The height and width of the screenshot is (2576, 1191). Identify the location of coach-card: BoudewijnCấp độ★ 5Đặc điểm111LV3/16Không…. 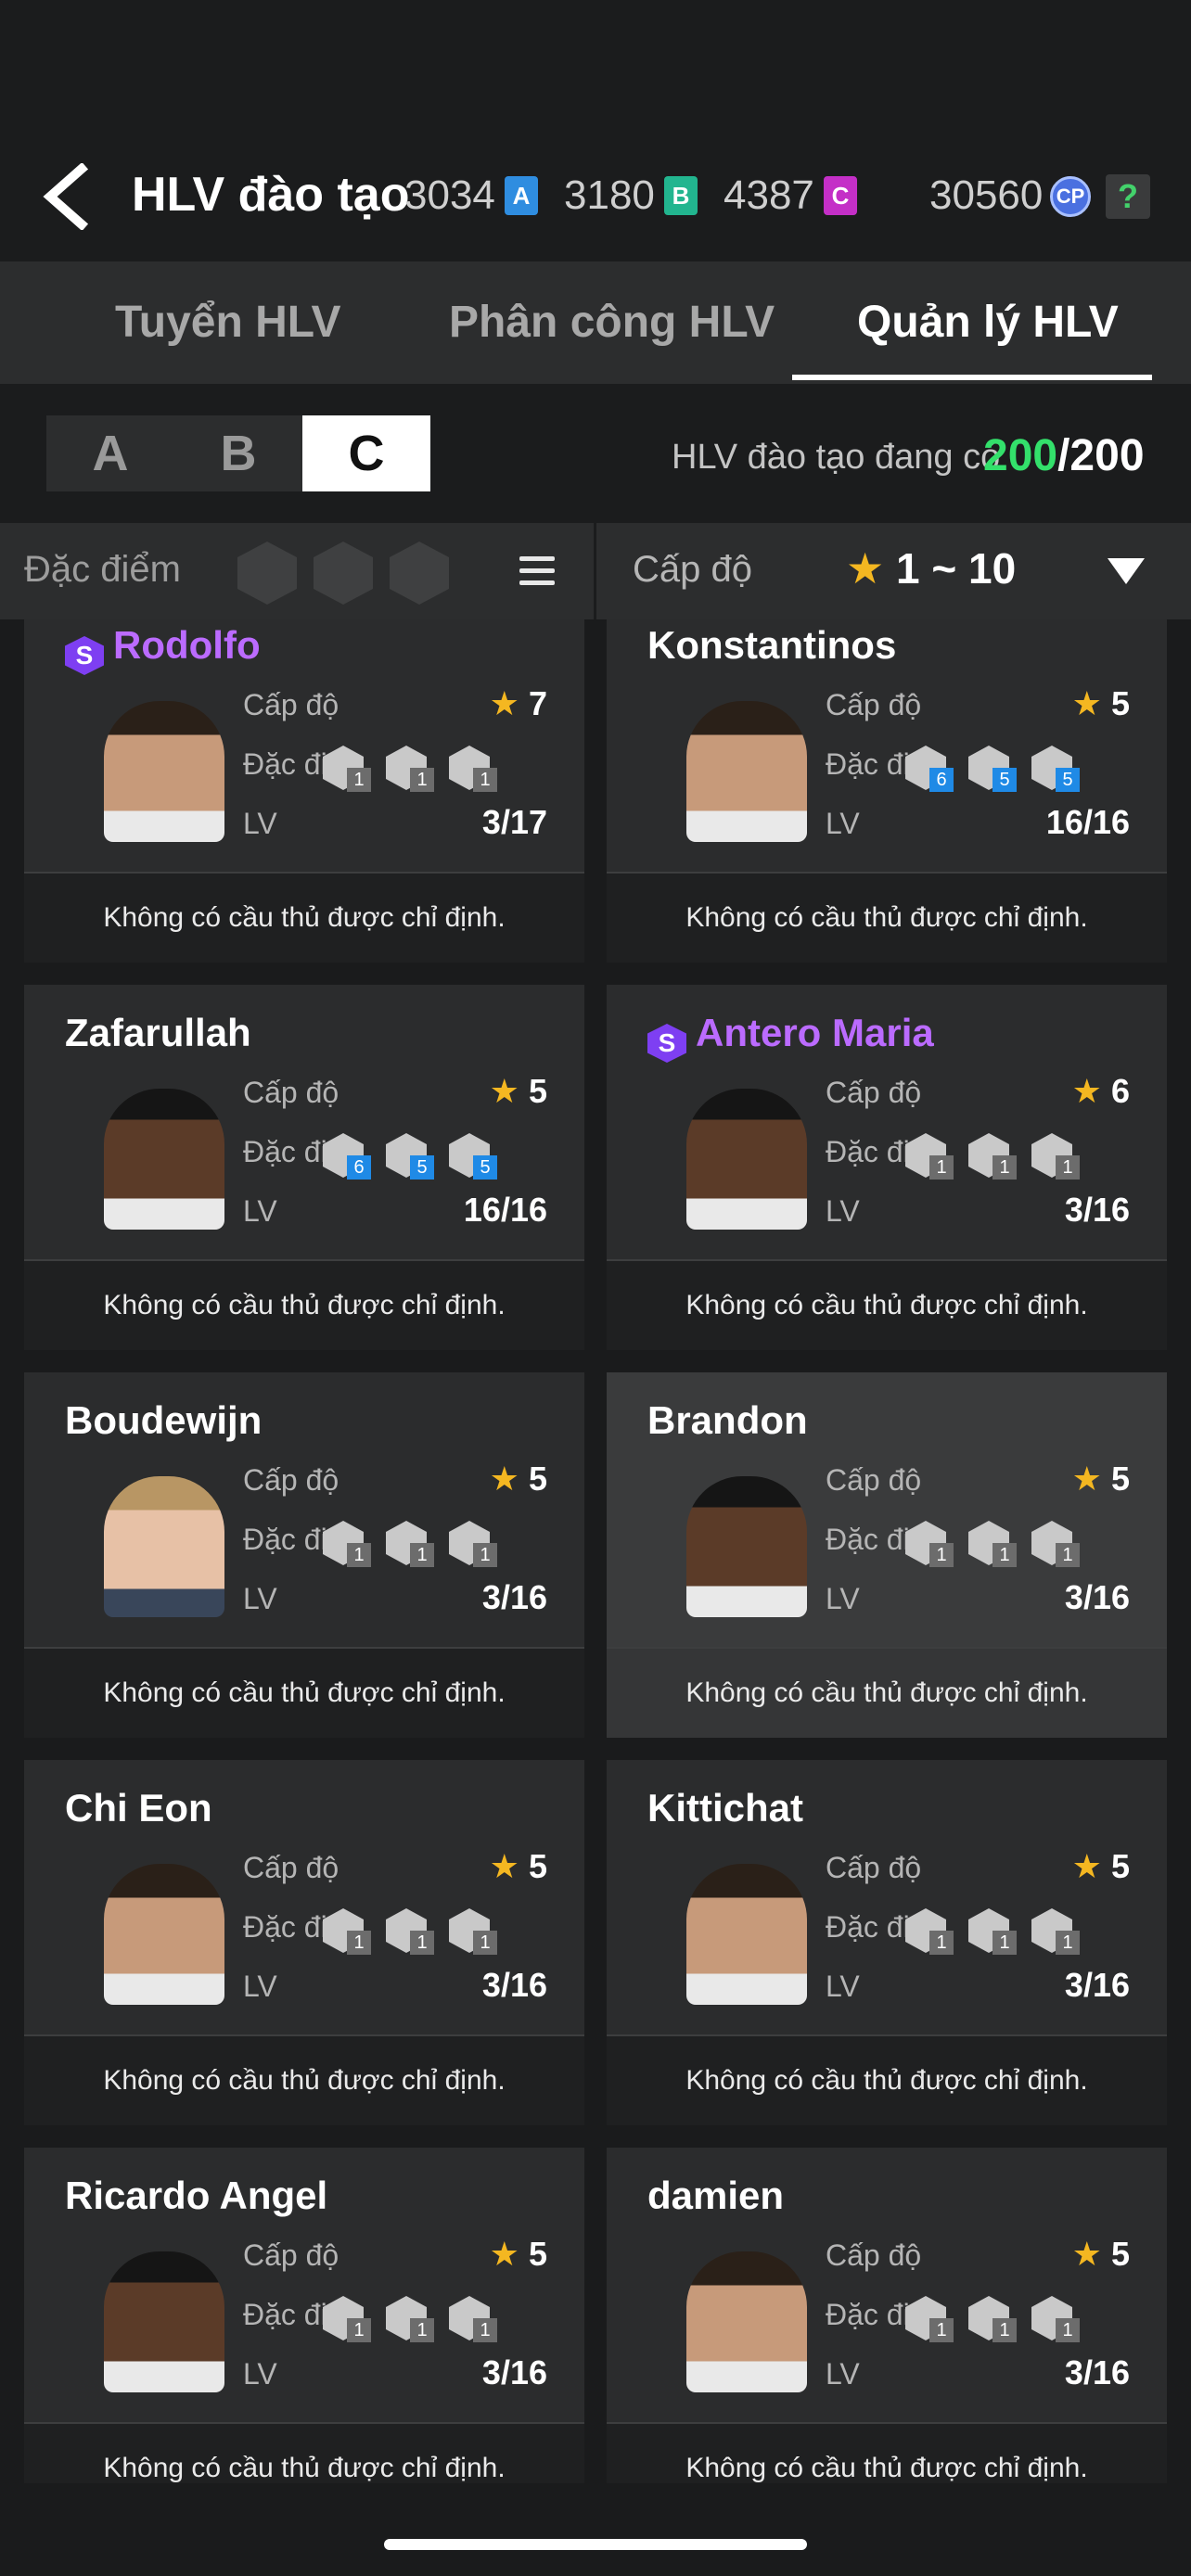
(304, 1555).